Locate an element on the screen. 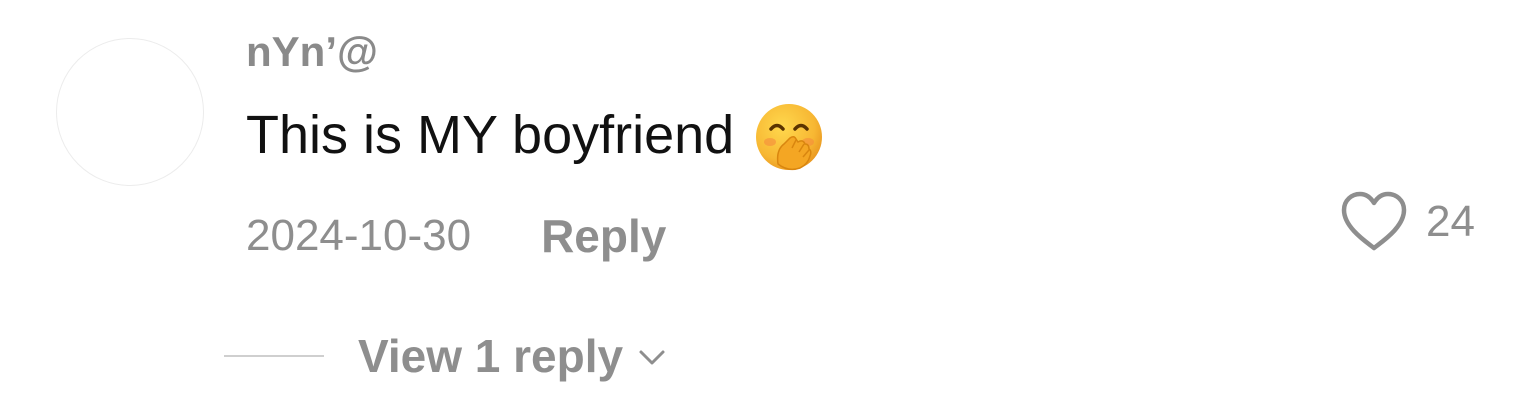  comment-meta: 2024-10-30 Reply is located at coordinates (456, 236).